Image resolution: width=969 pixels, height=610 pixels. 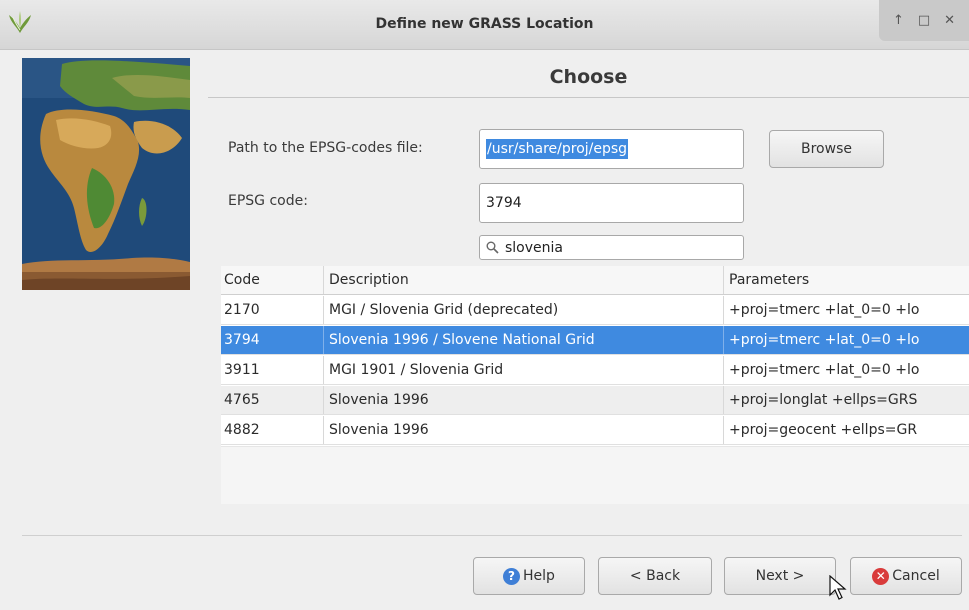 What do you see at coordinates (492, 247) in the screenshot?
I see `search-icon` at bounding box center [492, 247].